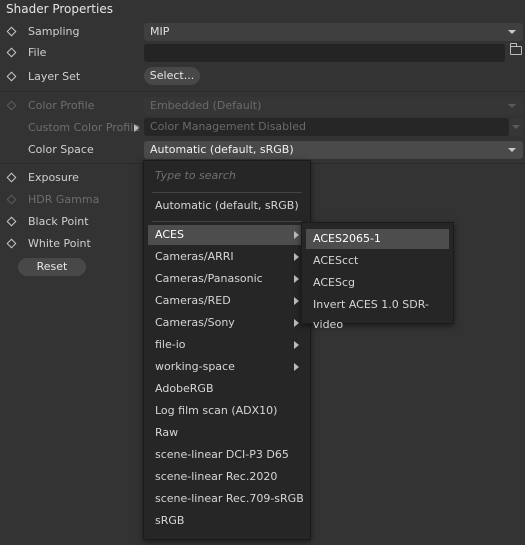 This screenshot has width=525, height=545. Describe the element at coordinates (227, 235) in the screenshot. I see `menu-item-aces: ACES` at that location.